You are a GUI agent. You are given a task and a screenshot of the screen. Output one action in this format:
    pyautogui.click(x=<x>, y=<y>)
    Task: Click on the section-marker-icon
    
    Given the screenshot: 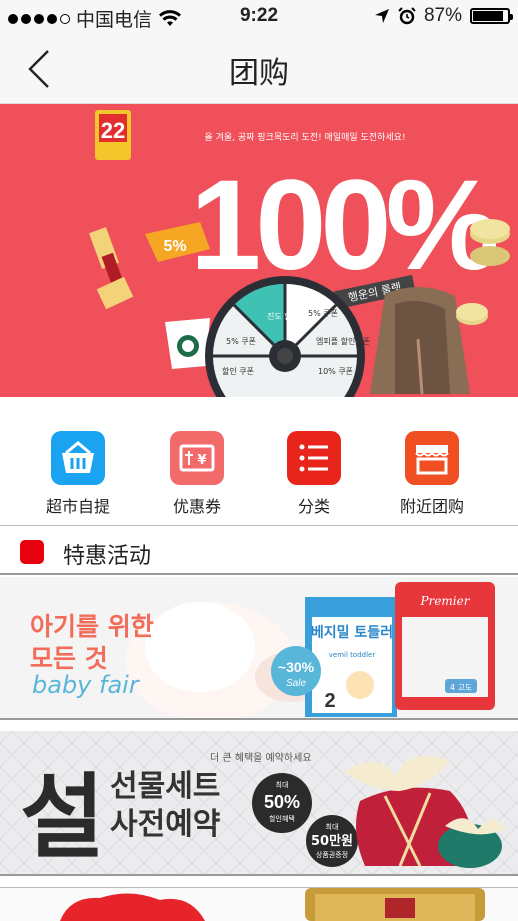 What is the action you would take?
    pyautogui.click(x=32, y=552)
    